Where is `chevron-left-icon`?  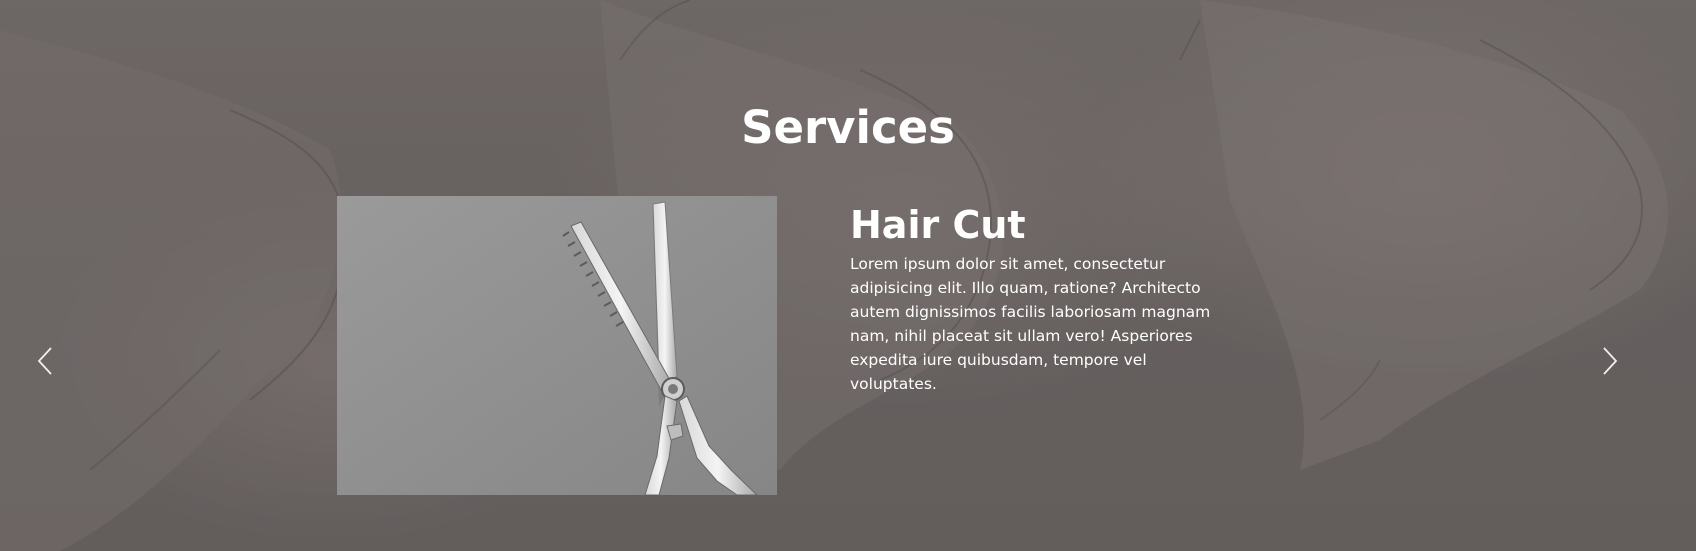
chevron-left-icon is located at coordinates (44, 361).